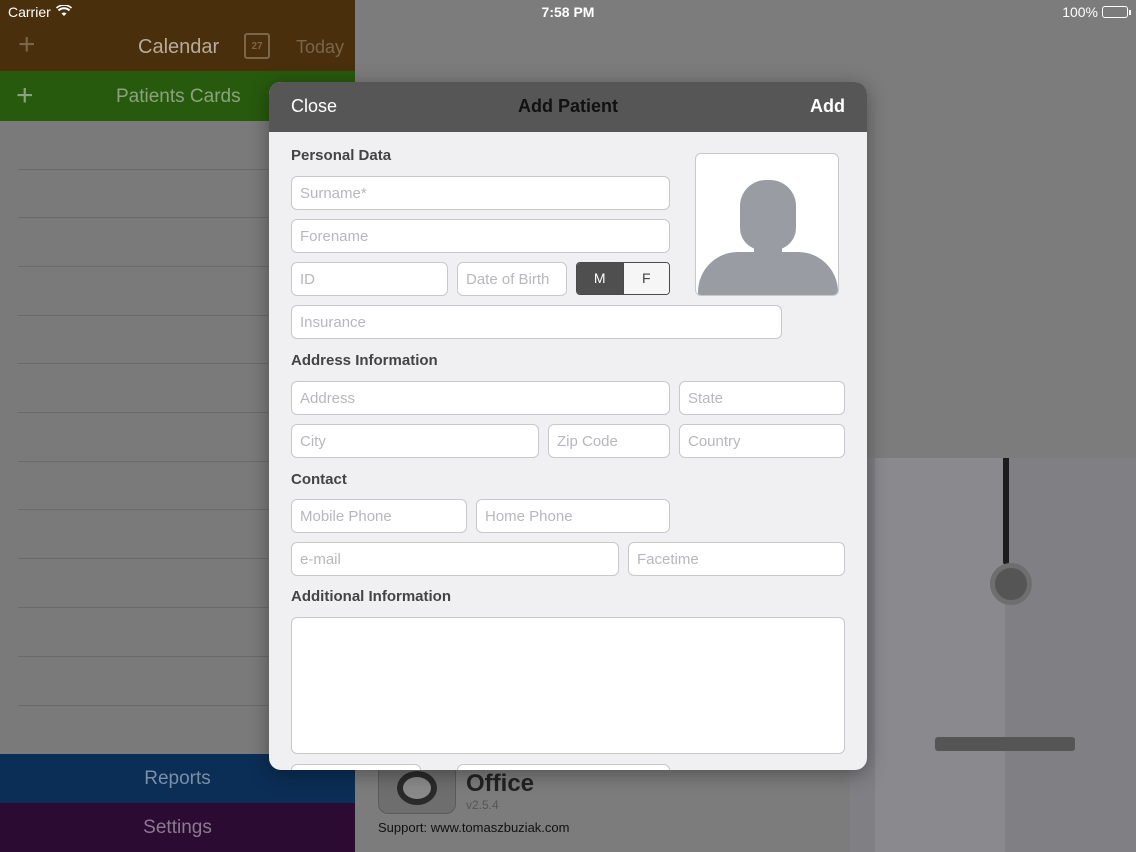 Image resolution: width=1136 pixels, height=852 pixels. I want to click on clock: 7:58 PM, so click(568, 12).